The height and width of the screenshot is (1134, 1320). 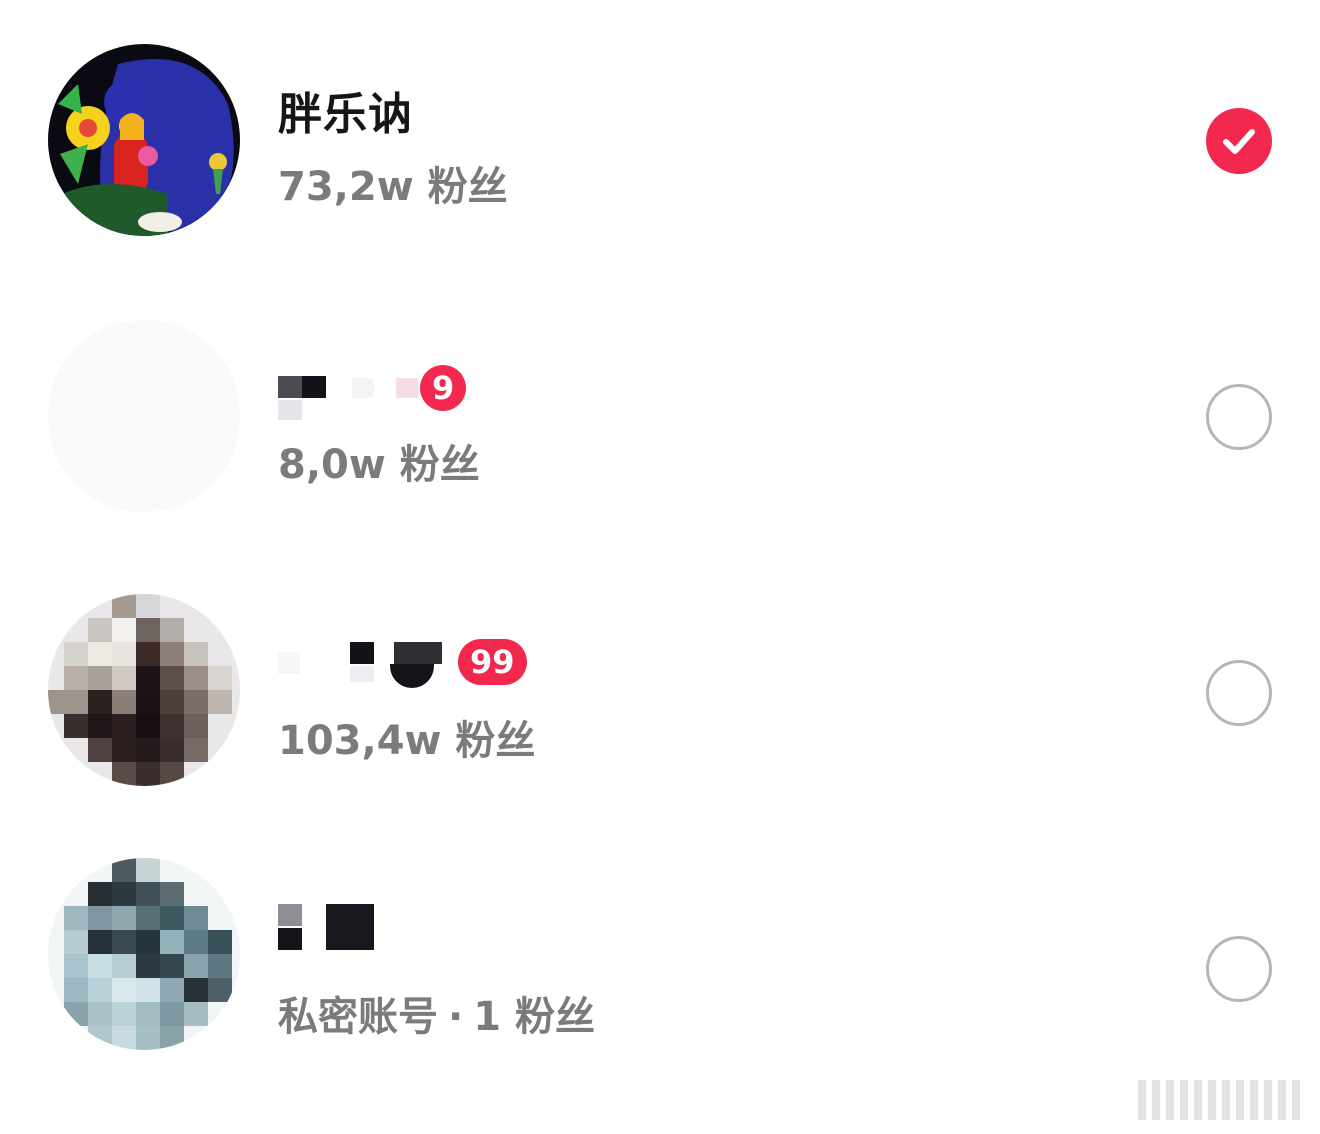 What do you see at coordinates (345, 114) in the screenshot?
I see `account-name: 胖乐讷` at bounding box center [345, 114].